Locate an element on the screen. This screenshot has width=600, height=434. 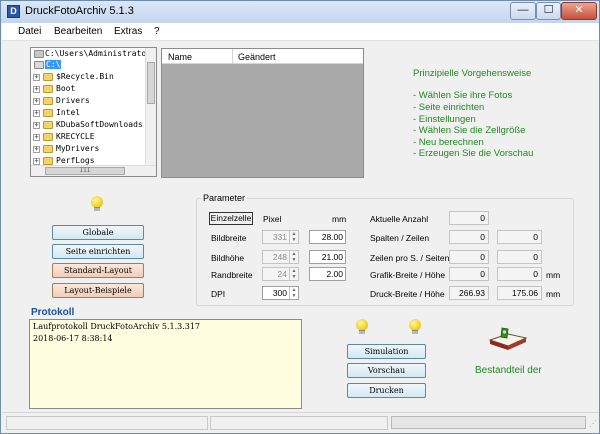
progress-bar is located at coordinates (488, 422).